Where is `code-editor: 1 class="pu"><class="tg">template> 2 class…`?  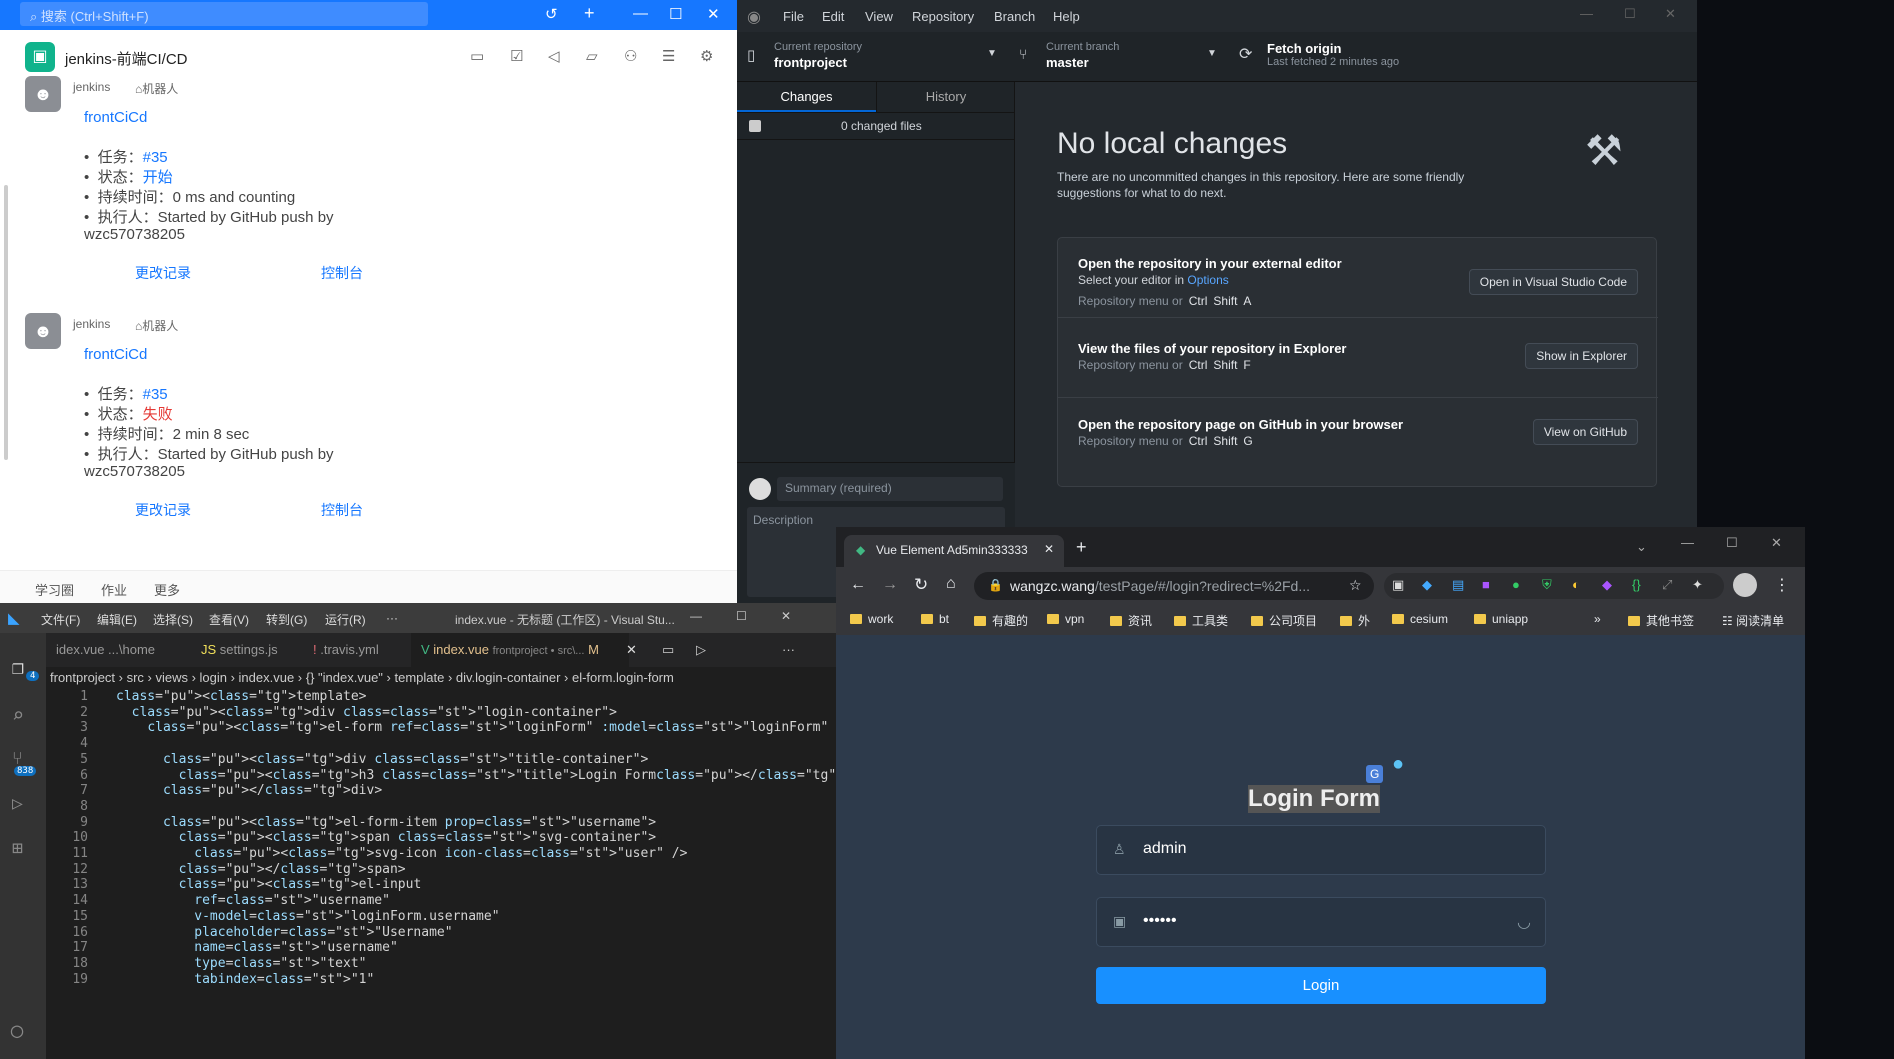
code-editor: 1 class="pu"><class="tg">template> 2 class… is located at coordinates (441, 874).